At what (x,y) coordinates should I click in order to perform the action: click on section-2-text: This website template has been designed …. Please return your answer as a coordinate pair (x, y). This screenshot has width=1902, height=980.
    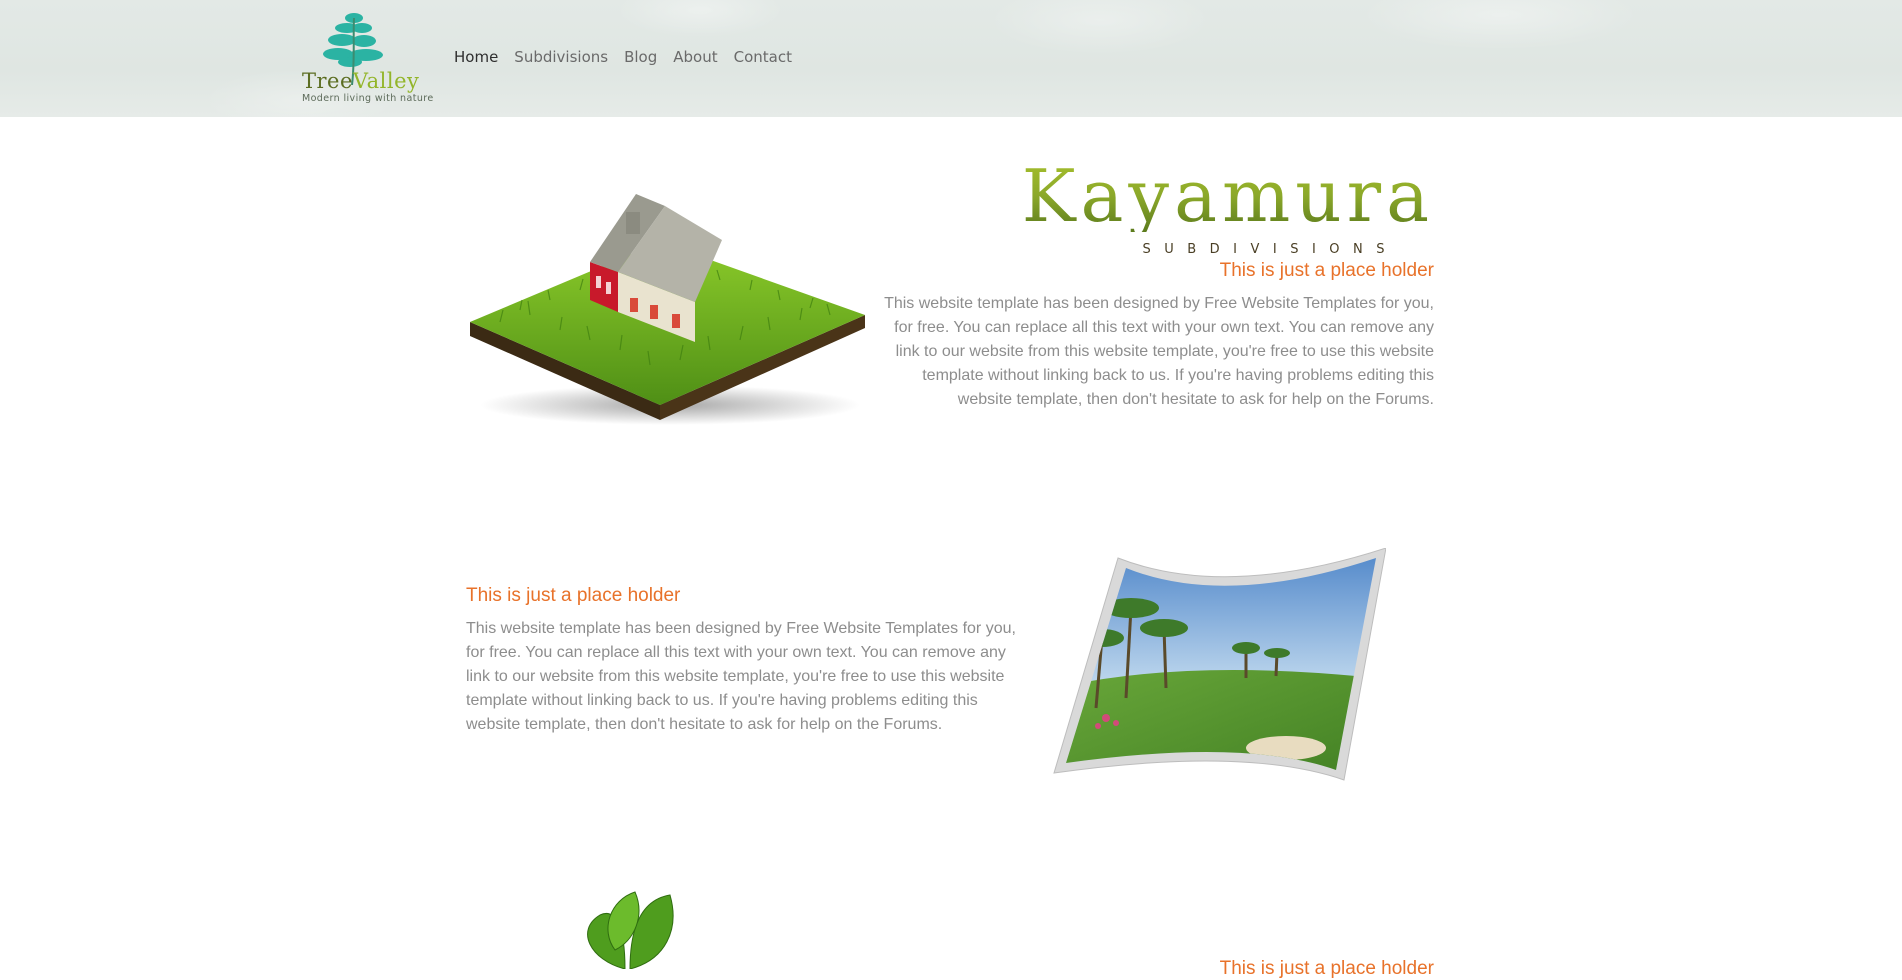
    Looking at the image, I should click on (741, 676).